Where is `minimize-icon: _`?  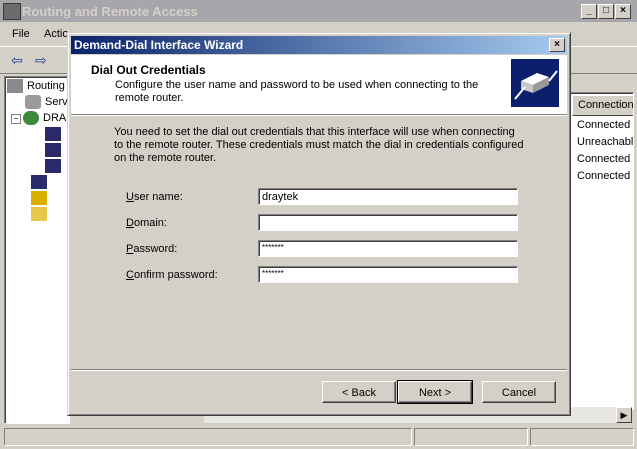 minimize-icon: _ is located at coordinates (589, 11).